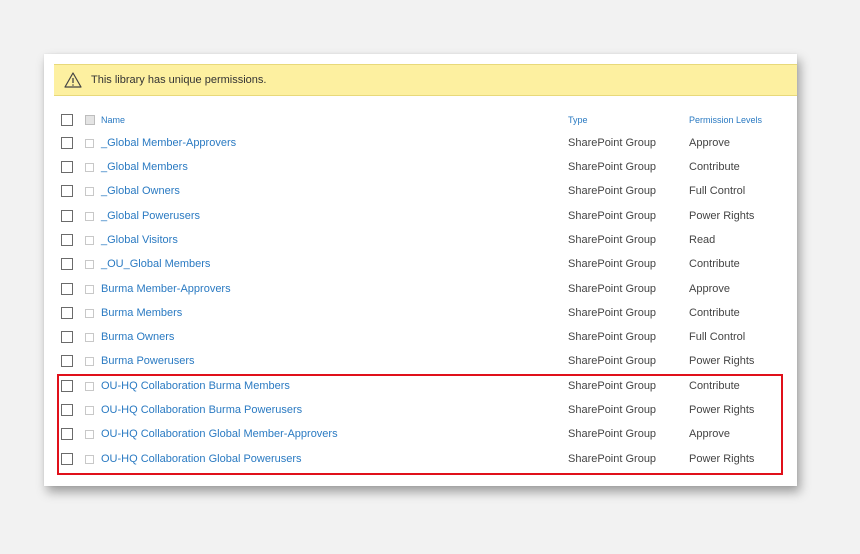 This screenshot has width=860, height=554. Describe the element at coordinates (420, 240) in the screenshot. I see `table-row: _Global Visitors SharePoint Group Read` at that location.